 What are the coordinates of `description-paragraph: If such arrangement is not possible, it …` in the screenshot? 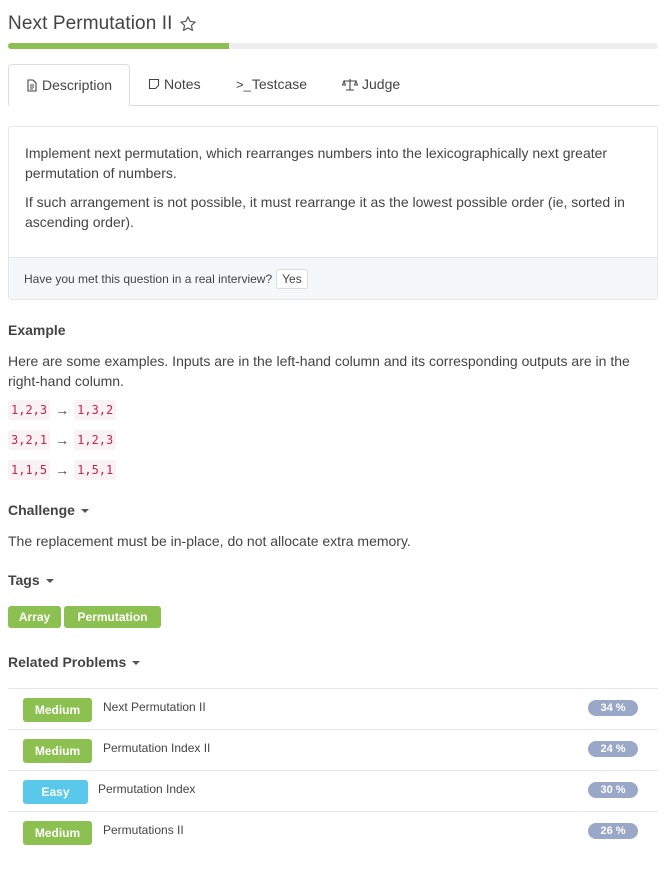 It's located at (325, 212).